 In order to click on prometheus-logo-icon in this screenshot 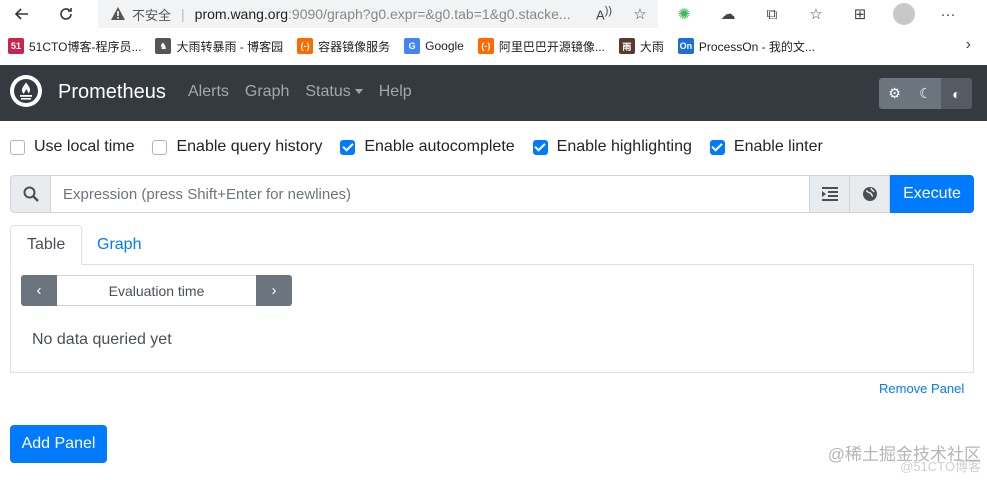, I will do `click(26, 91)`.